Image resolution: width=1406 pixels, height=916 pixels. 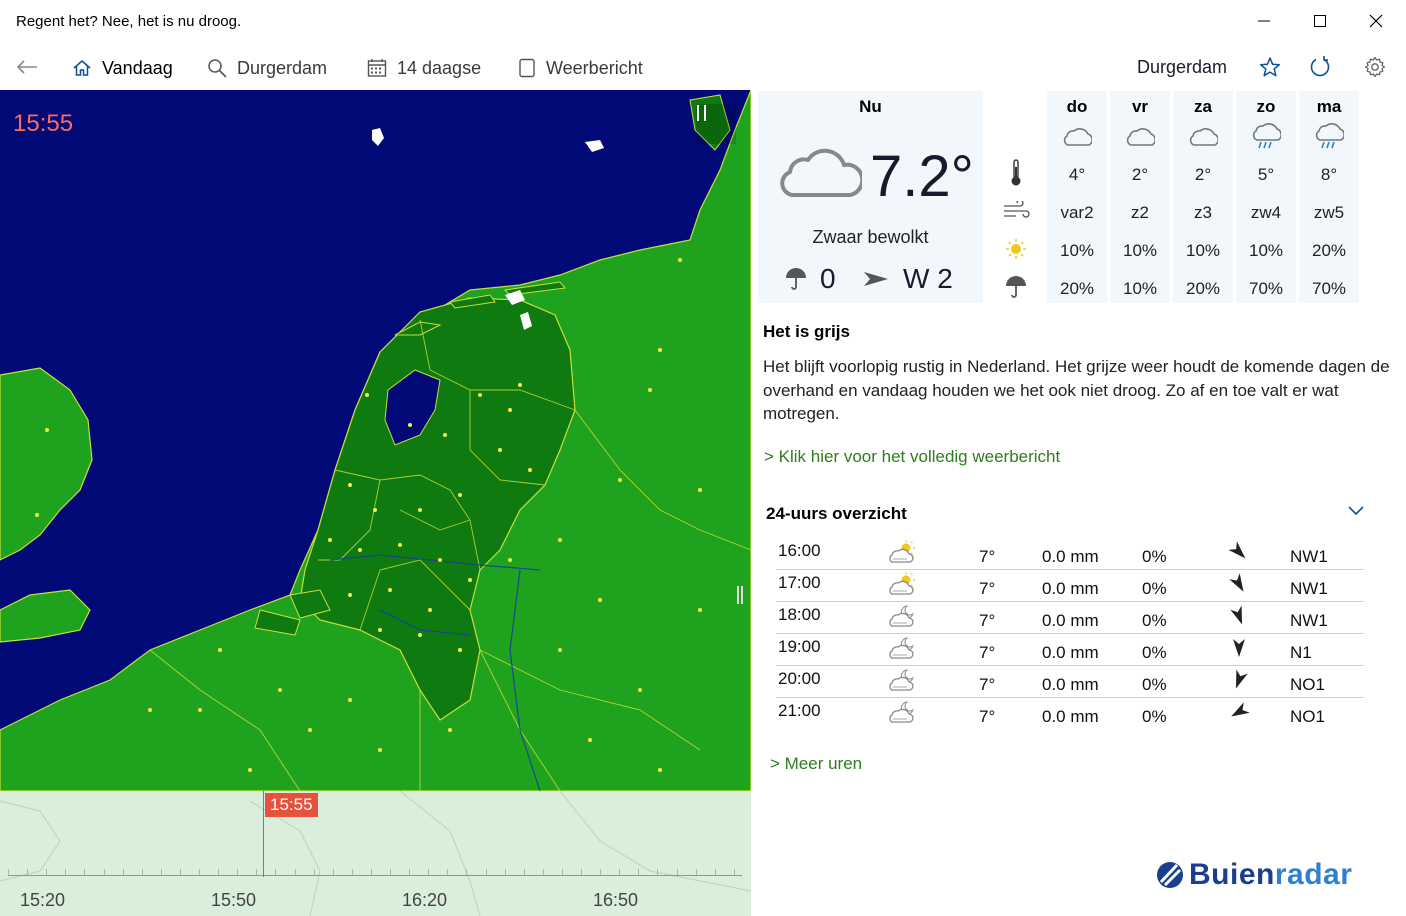 What do you see at coordinates (1203, 106) in the screenshot?
I see `day-name: za` at bounding box center [1203, 106].